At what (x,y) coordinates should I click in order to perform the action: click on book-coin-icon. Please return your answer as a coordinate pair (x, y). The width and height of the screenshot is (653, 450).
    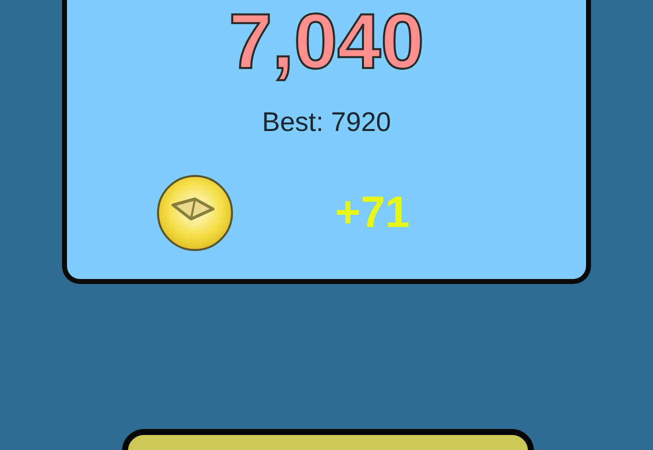
    Looking at the image, I should click on (195, 212).